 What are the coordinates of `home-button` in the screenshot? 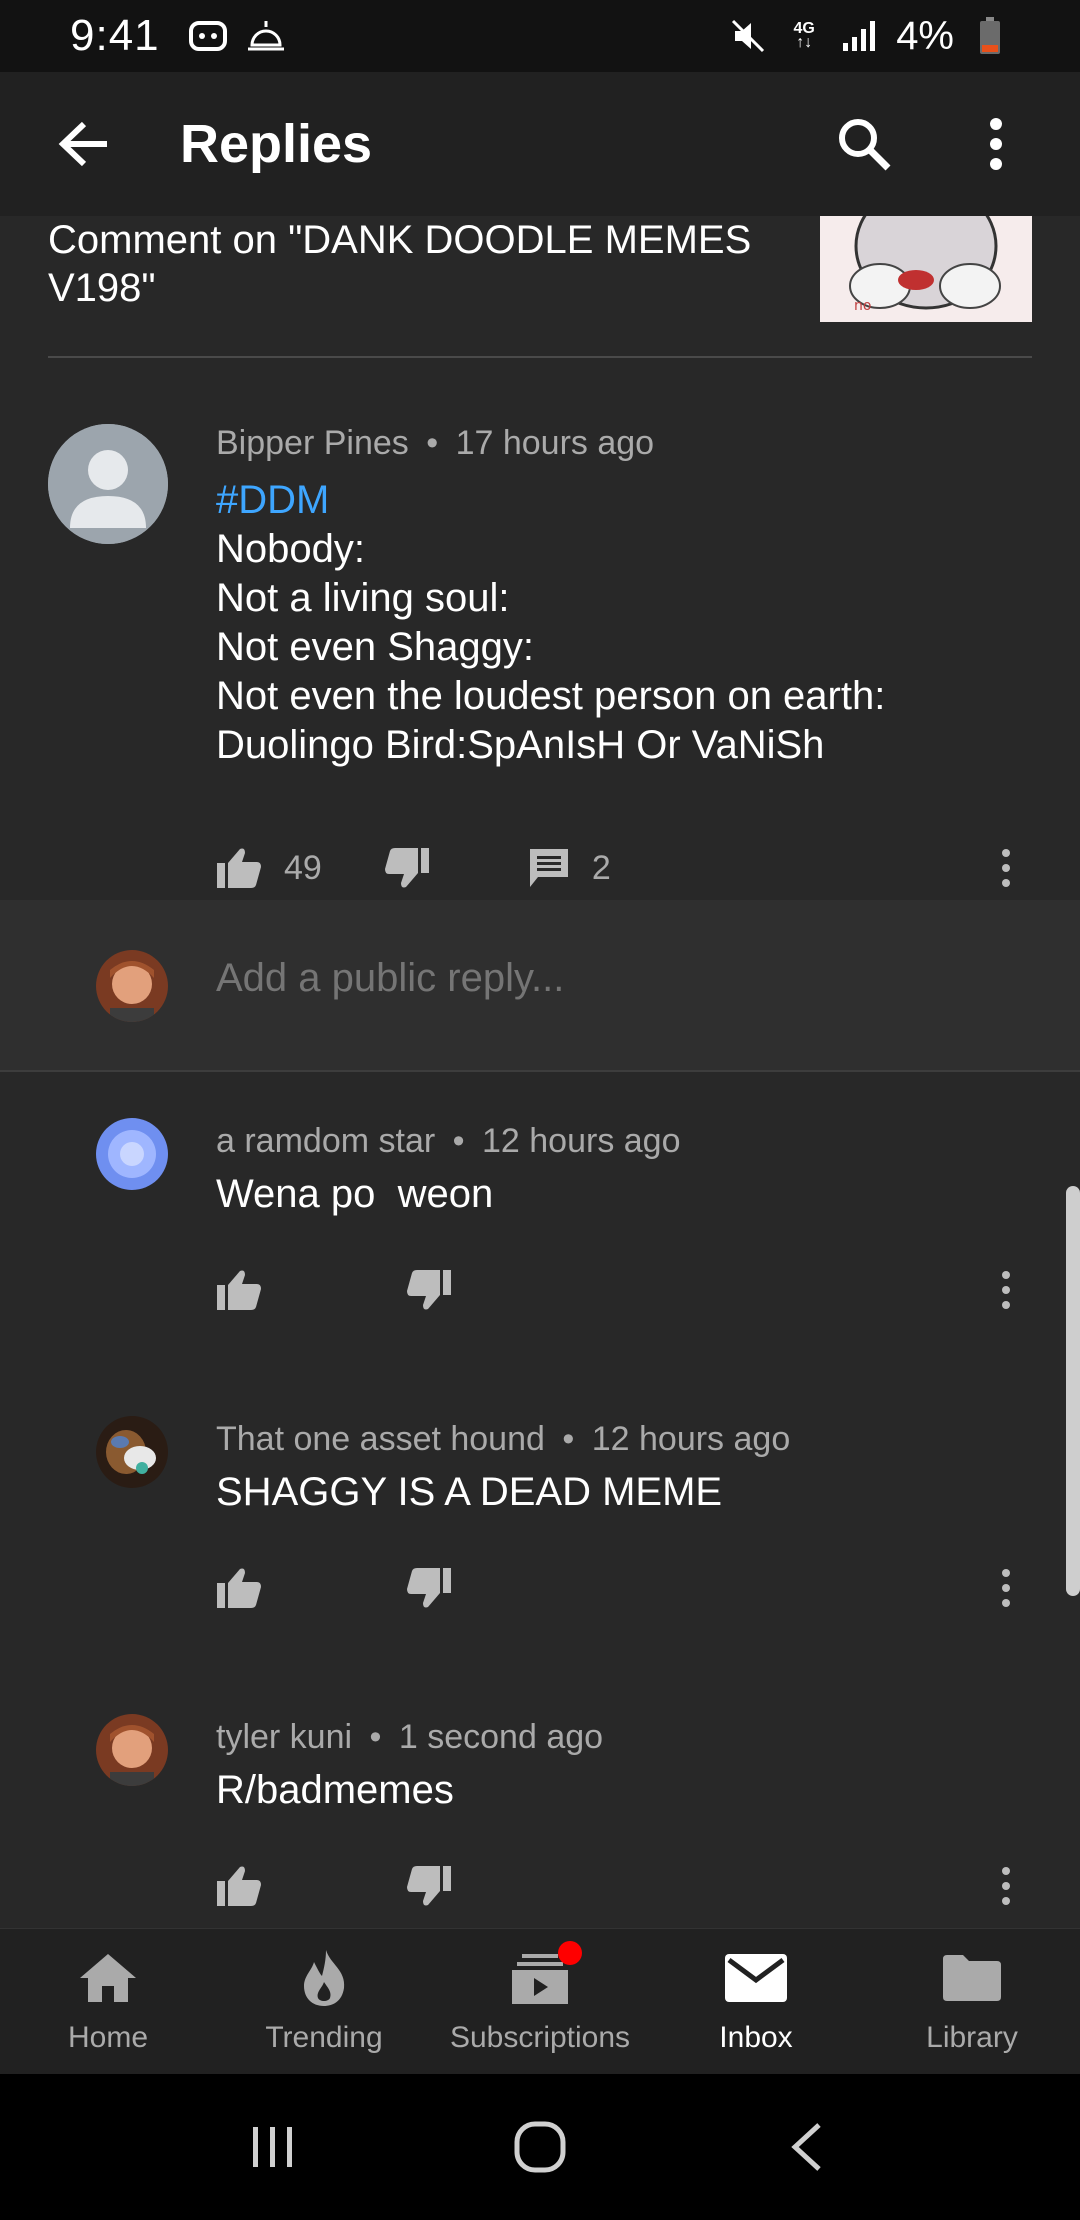 It's located at (540, 2147).